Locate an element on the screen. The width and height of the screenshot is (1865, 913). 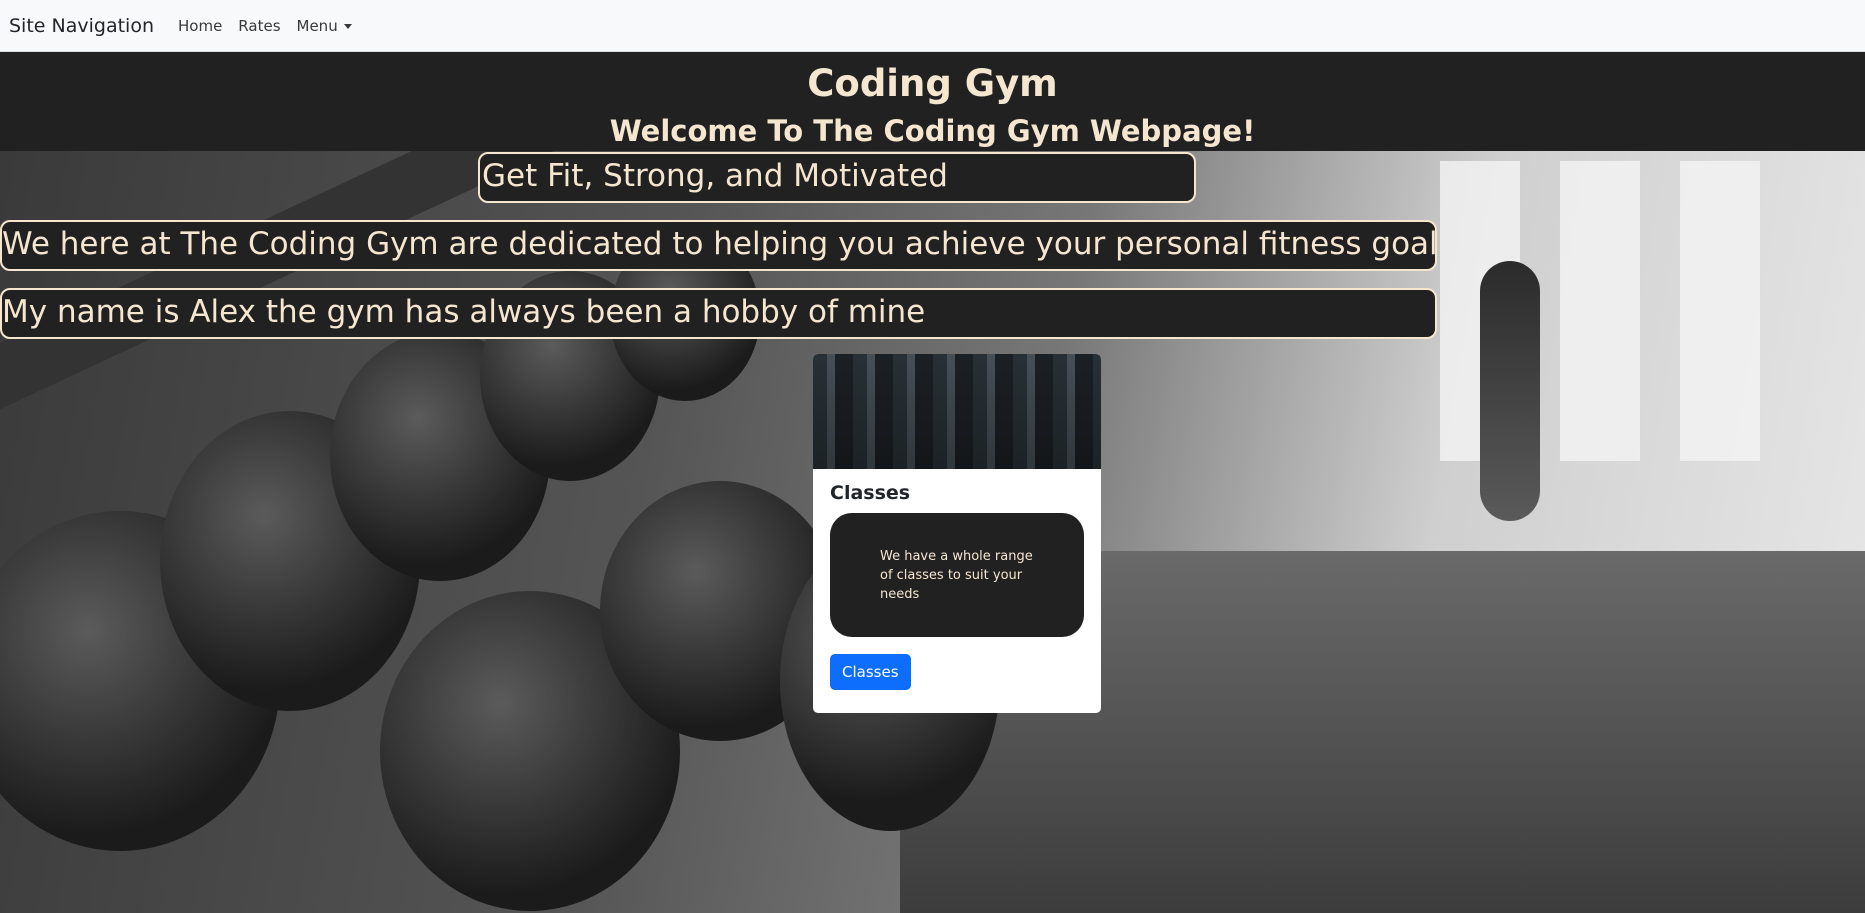
classes-button: Classes is located at coordinates (870, 672).